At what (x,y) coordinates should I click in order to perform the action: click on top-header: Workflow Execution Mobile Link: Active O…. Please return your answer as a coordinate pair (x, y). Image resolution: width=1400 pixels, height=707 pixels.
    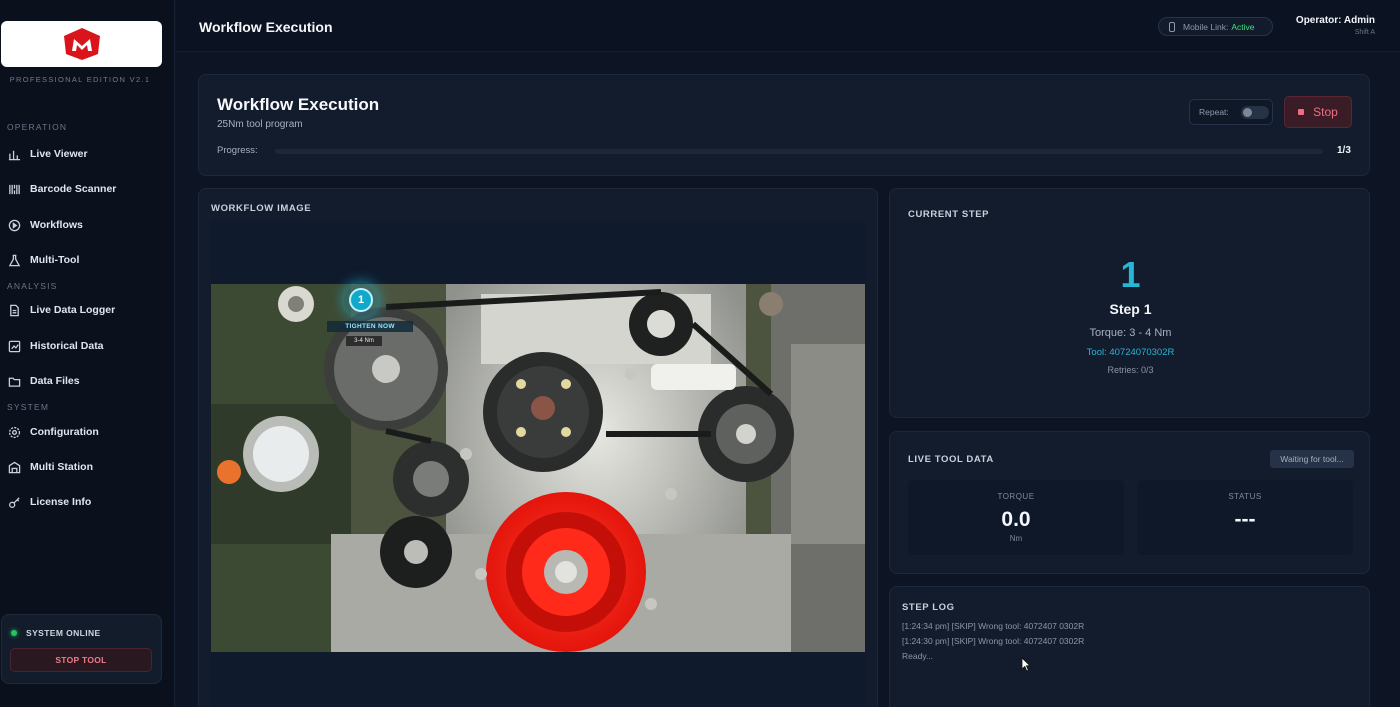
    Looking at the image, I should click on (788, 26).